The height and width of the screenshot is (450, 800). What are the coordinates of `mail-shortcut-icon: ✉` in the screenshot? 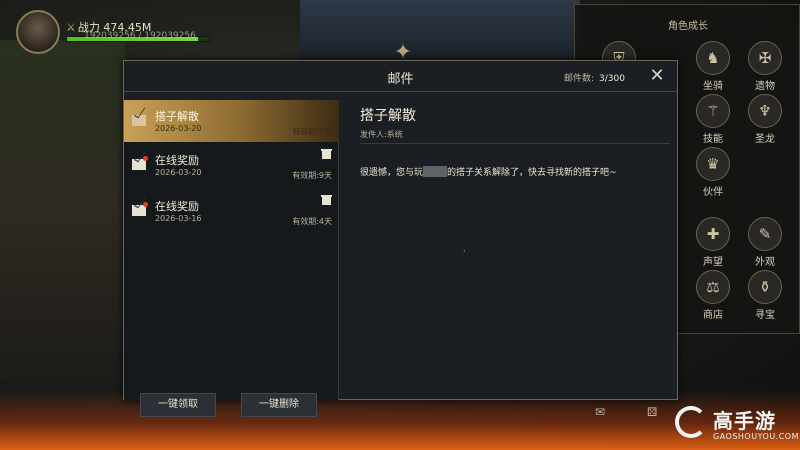 It's located at (600, 412).